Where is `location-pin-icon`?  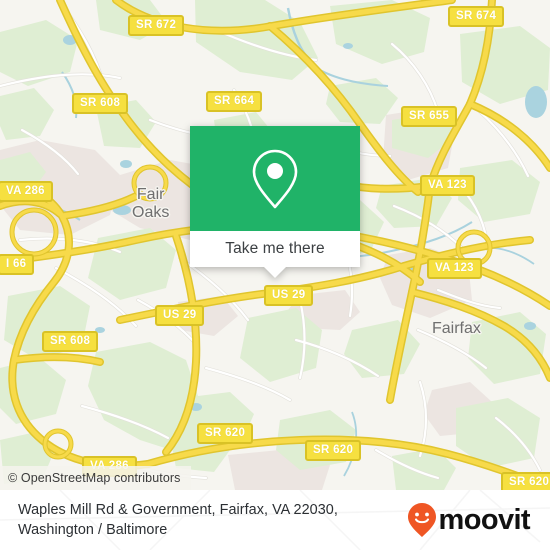
location-pin-icon is located at coordinates (275, 178).